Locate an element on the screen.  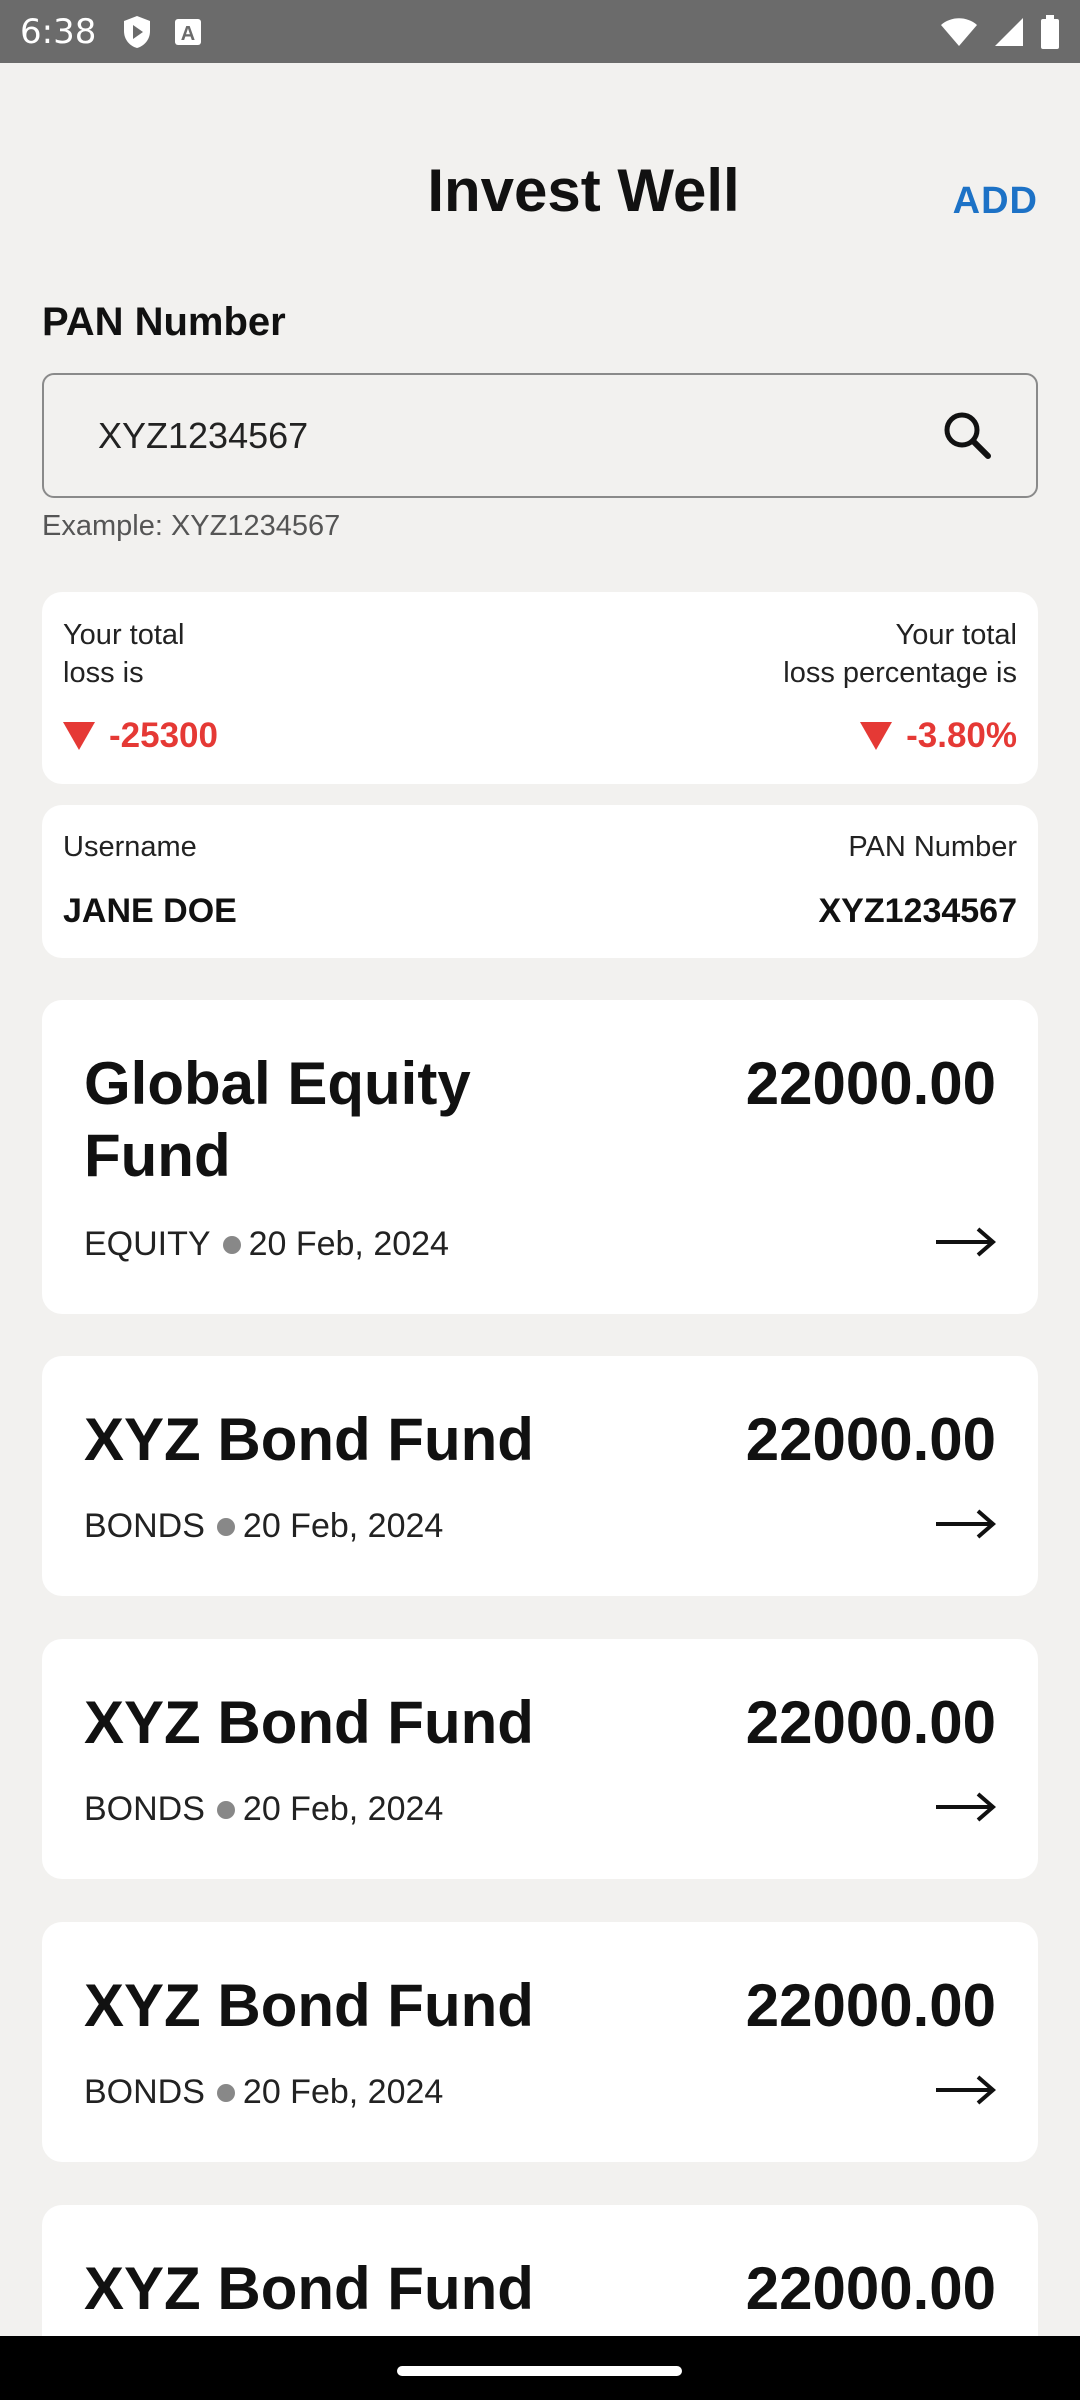
app-title: Invest Well is located at coordinates (583, 190).